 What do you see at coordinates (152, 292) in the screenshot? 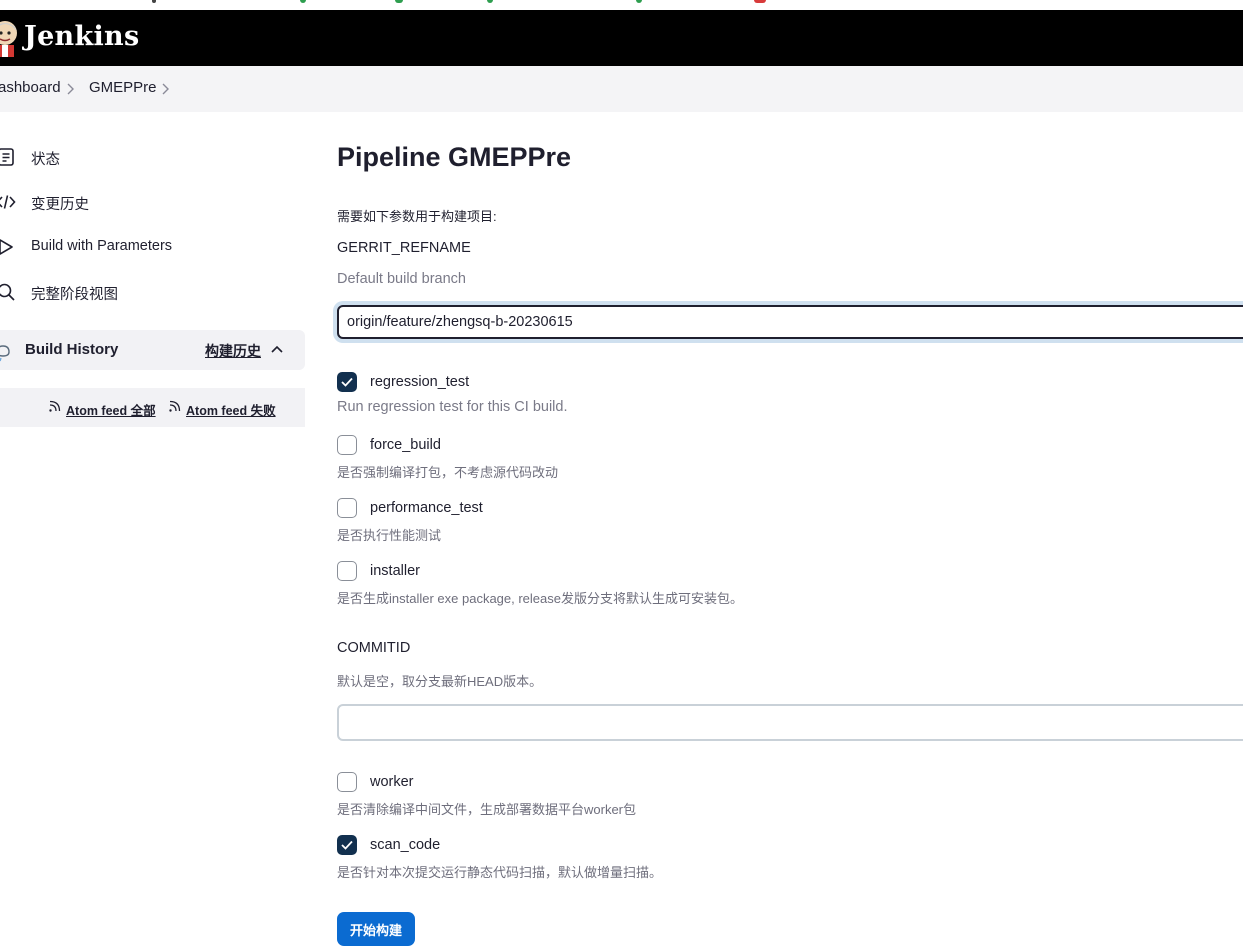
I see `sidebar-item-full-stage-view: 完整阶段视图` at bounding box center [152, 292].